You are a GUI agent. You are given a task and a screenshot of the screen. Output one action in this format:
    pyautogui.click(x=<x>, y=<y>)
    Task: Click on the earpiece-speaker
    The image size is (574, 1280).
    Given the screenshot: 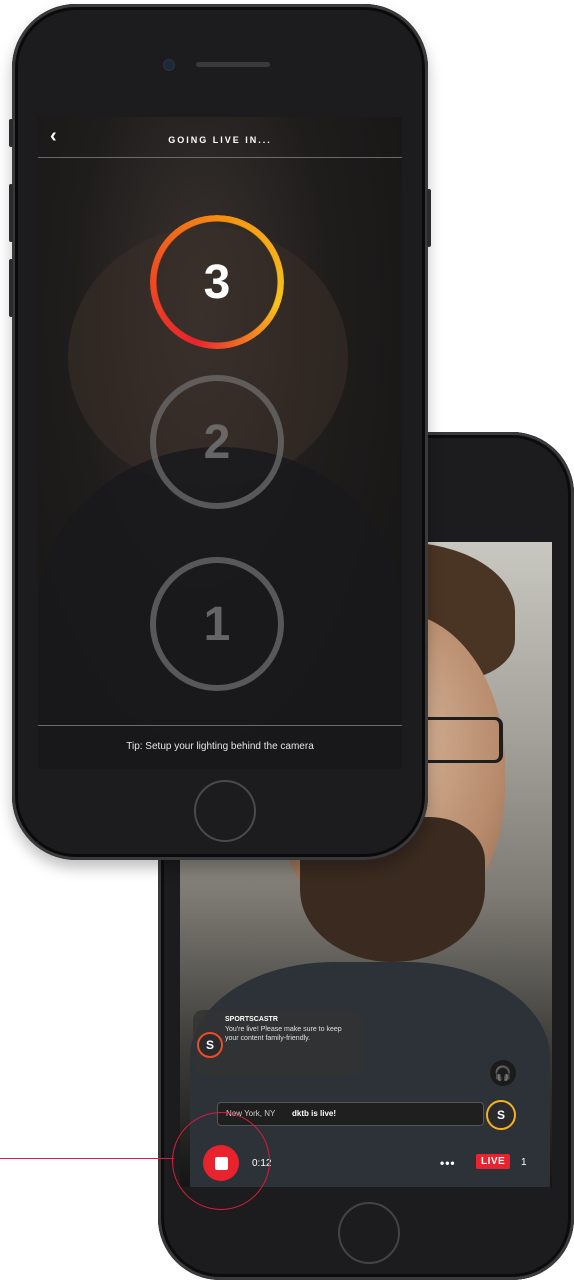 What is the action you would take?
    pyautogui.click(x=233, y=64)
    